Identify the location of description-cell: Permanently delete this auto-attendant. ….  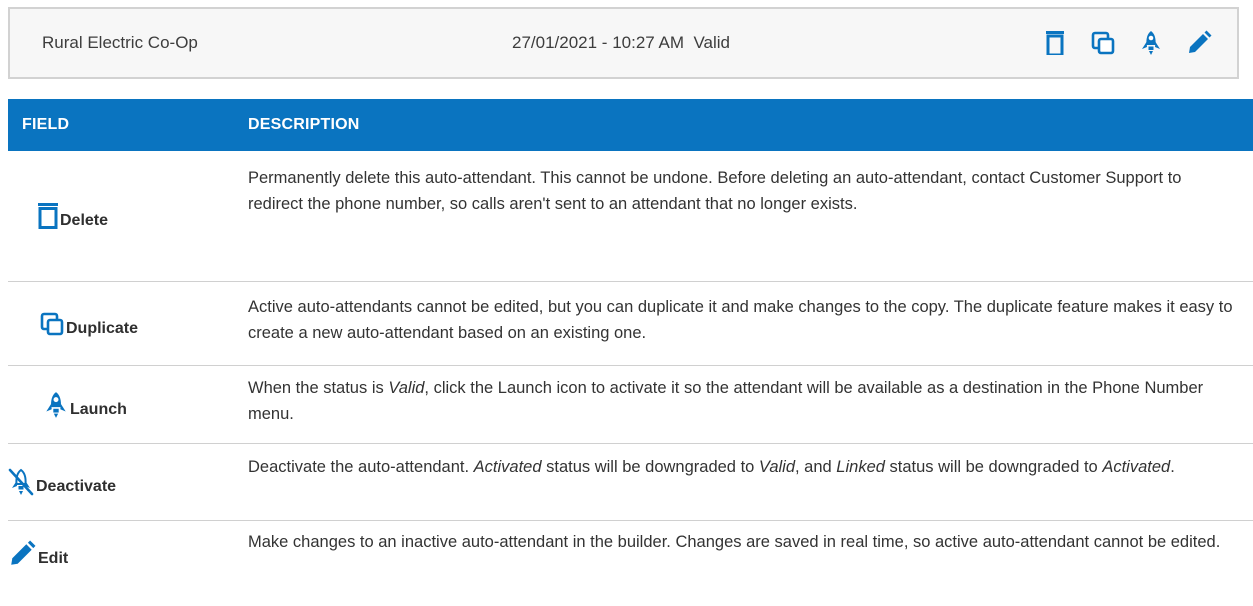
(744, 191).